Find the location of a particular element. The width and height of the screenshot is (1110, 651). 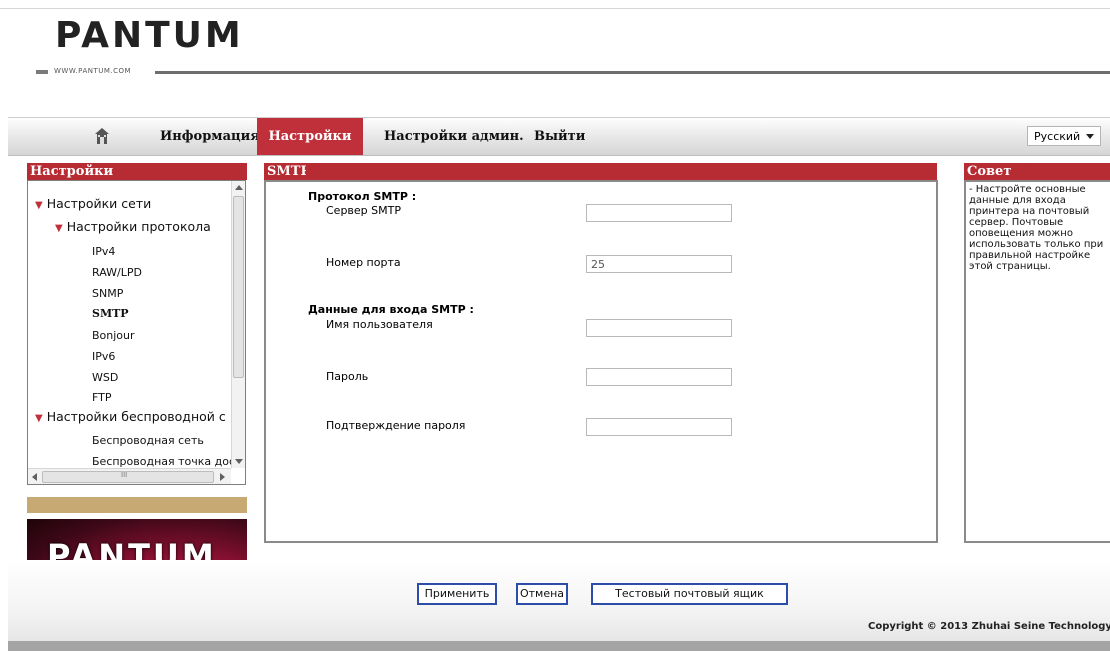

tree-item-ipv4: IPv4 is located at coordinates (103, 251).